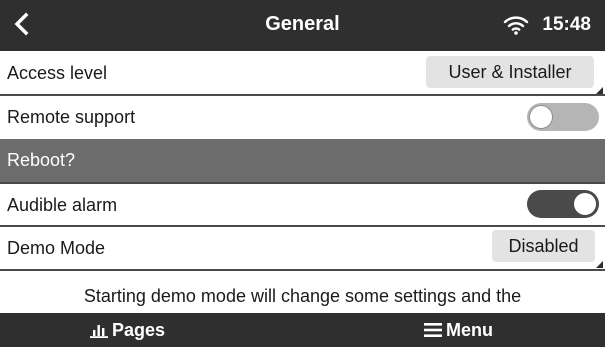 Image resolution: width=605 pixels, height=347 pixels. What do you see at coordinates (433, 330) in the screenshot?
I see `hamburger-menu-icon` at bounding box center [433, 330].